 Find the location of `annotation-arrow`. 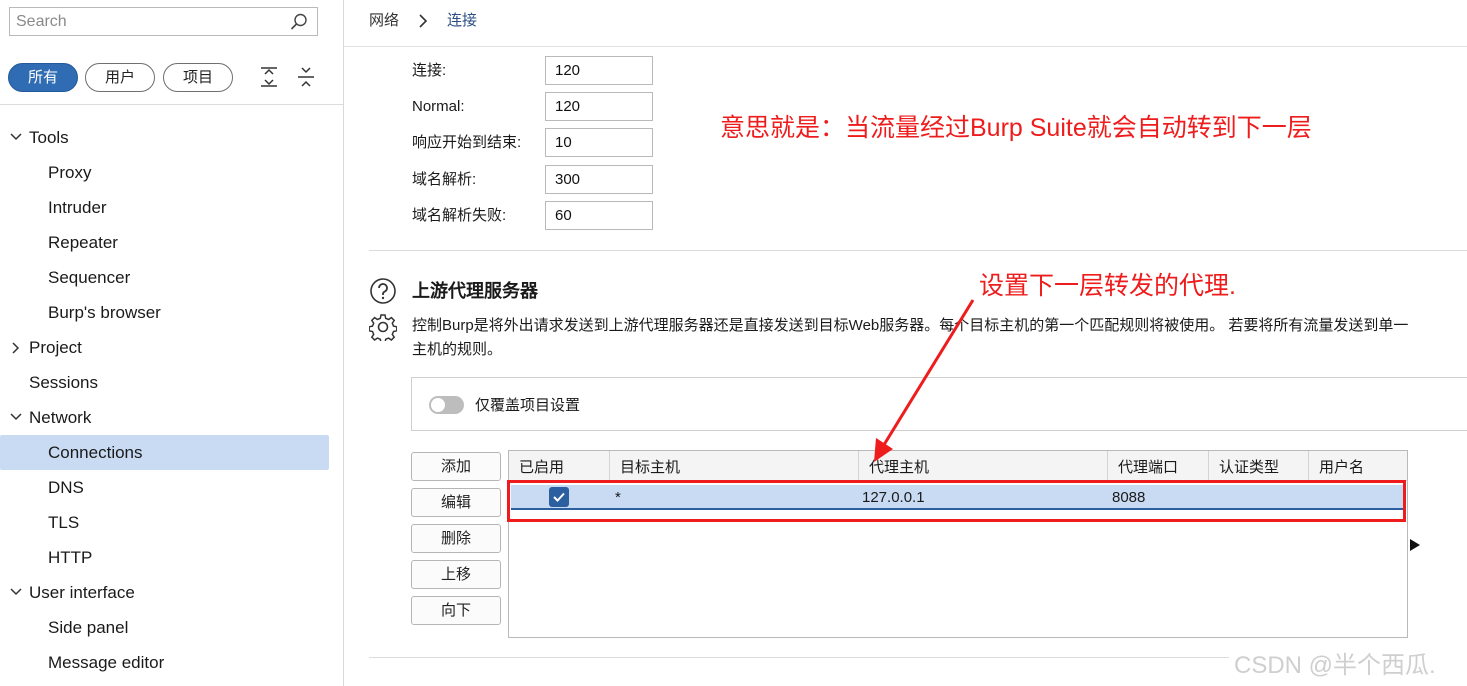

annotation-arrow is located at coordinates (924, 380).